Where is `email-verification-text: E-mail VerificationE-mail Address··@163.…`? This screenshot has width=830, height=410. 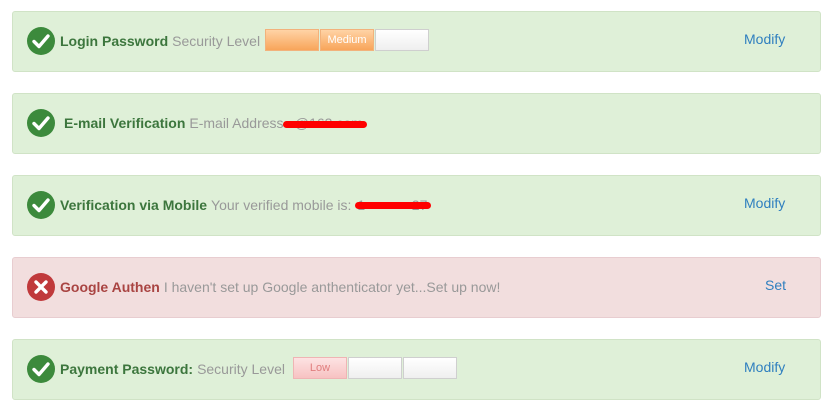
email-verification-text: E-mail VerificationE-mail Address··@163.… is located at coordinates (215, 123).